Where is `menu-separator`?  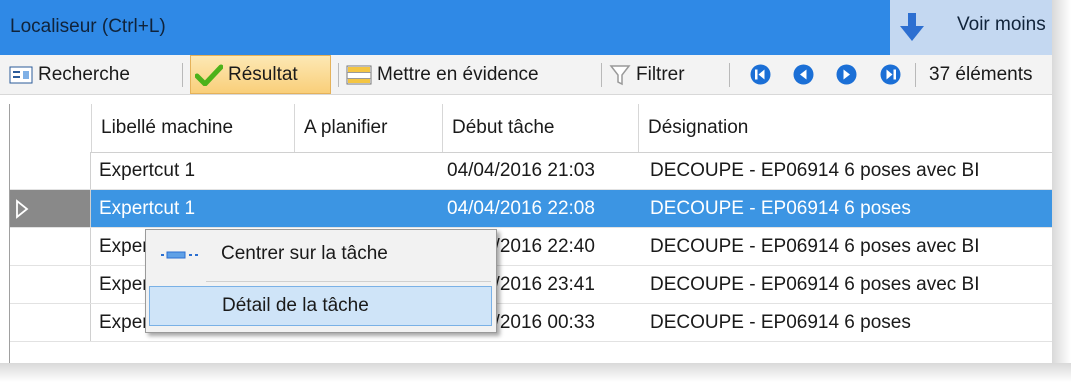 menu-separator is located at coordinates (348, 281).